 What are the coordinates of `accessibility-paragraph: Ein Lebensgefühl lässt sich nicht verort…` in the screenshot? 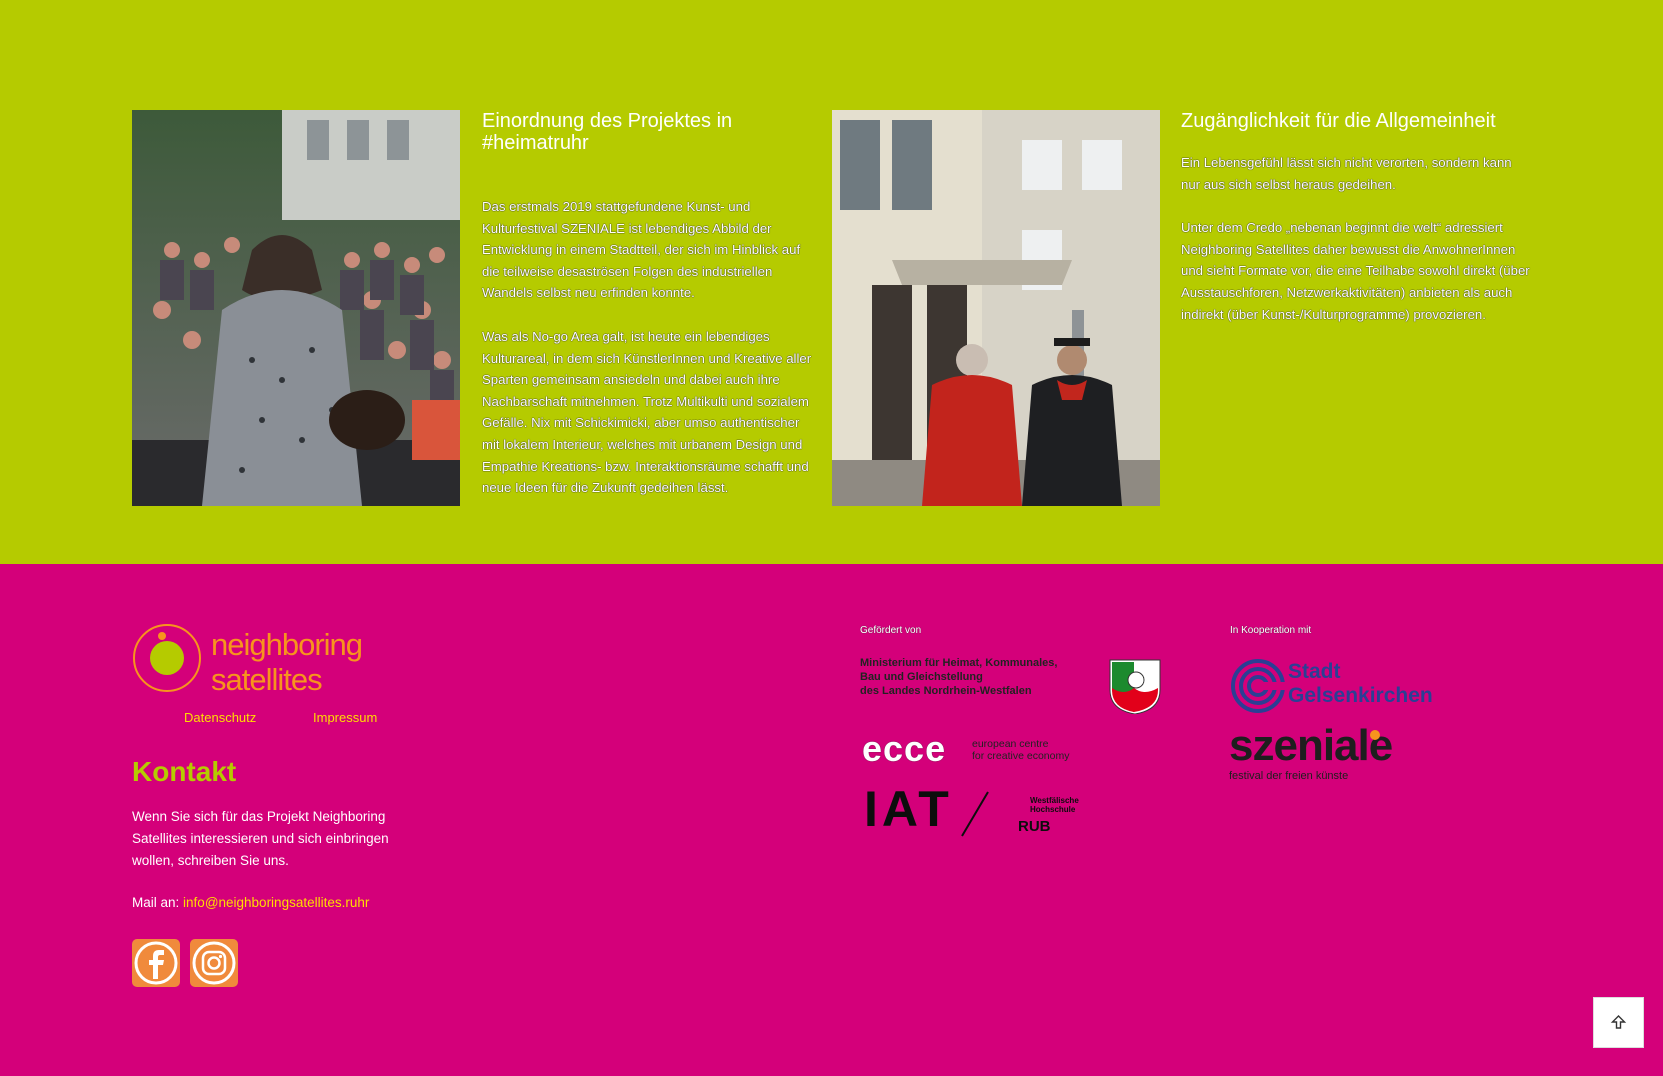 It's located at (1346, 173).